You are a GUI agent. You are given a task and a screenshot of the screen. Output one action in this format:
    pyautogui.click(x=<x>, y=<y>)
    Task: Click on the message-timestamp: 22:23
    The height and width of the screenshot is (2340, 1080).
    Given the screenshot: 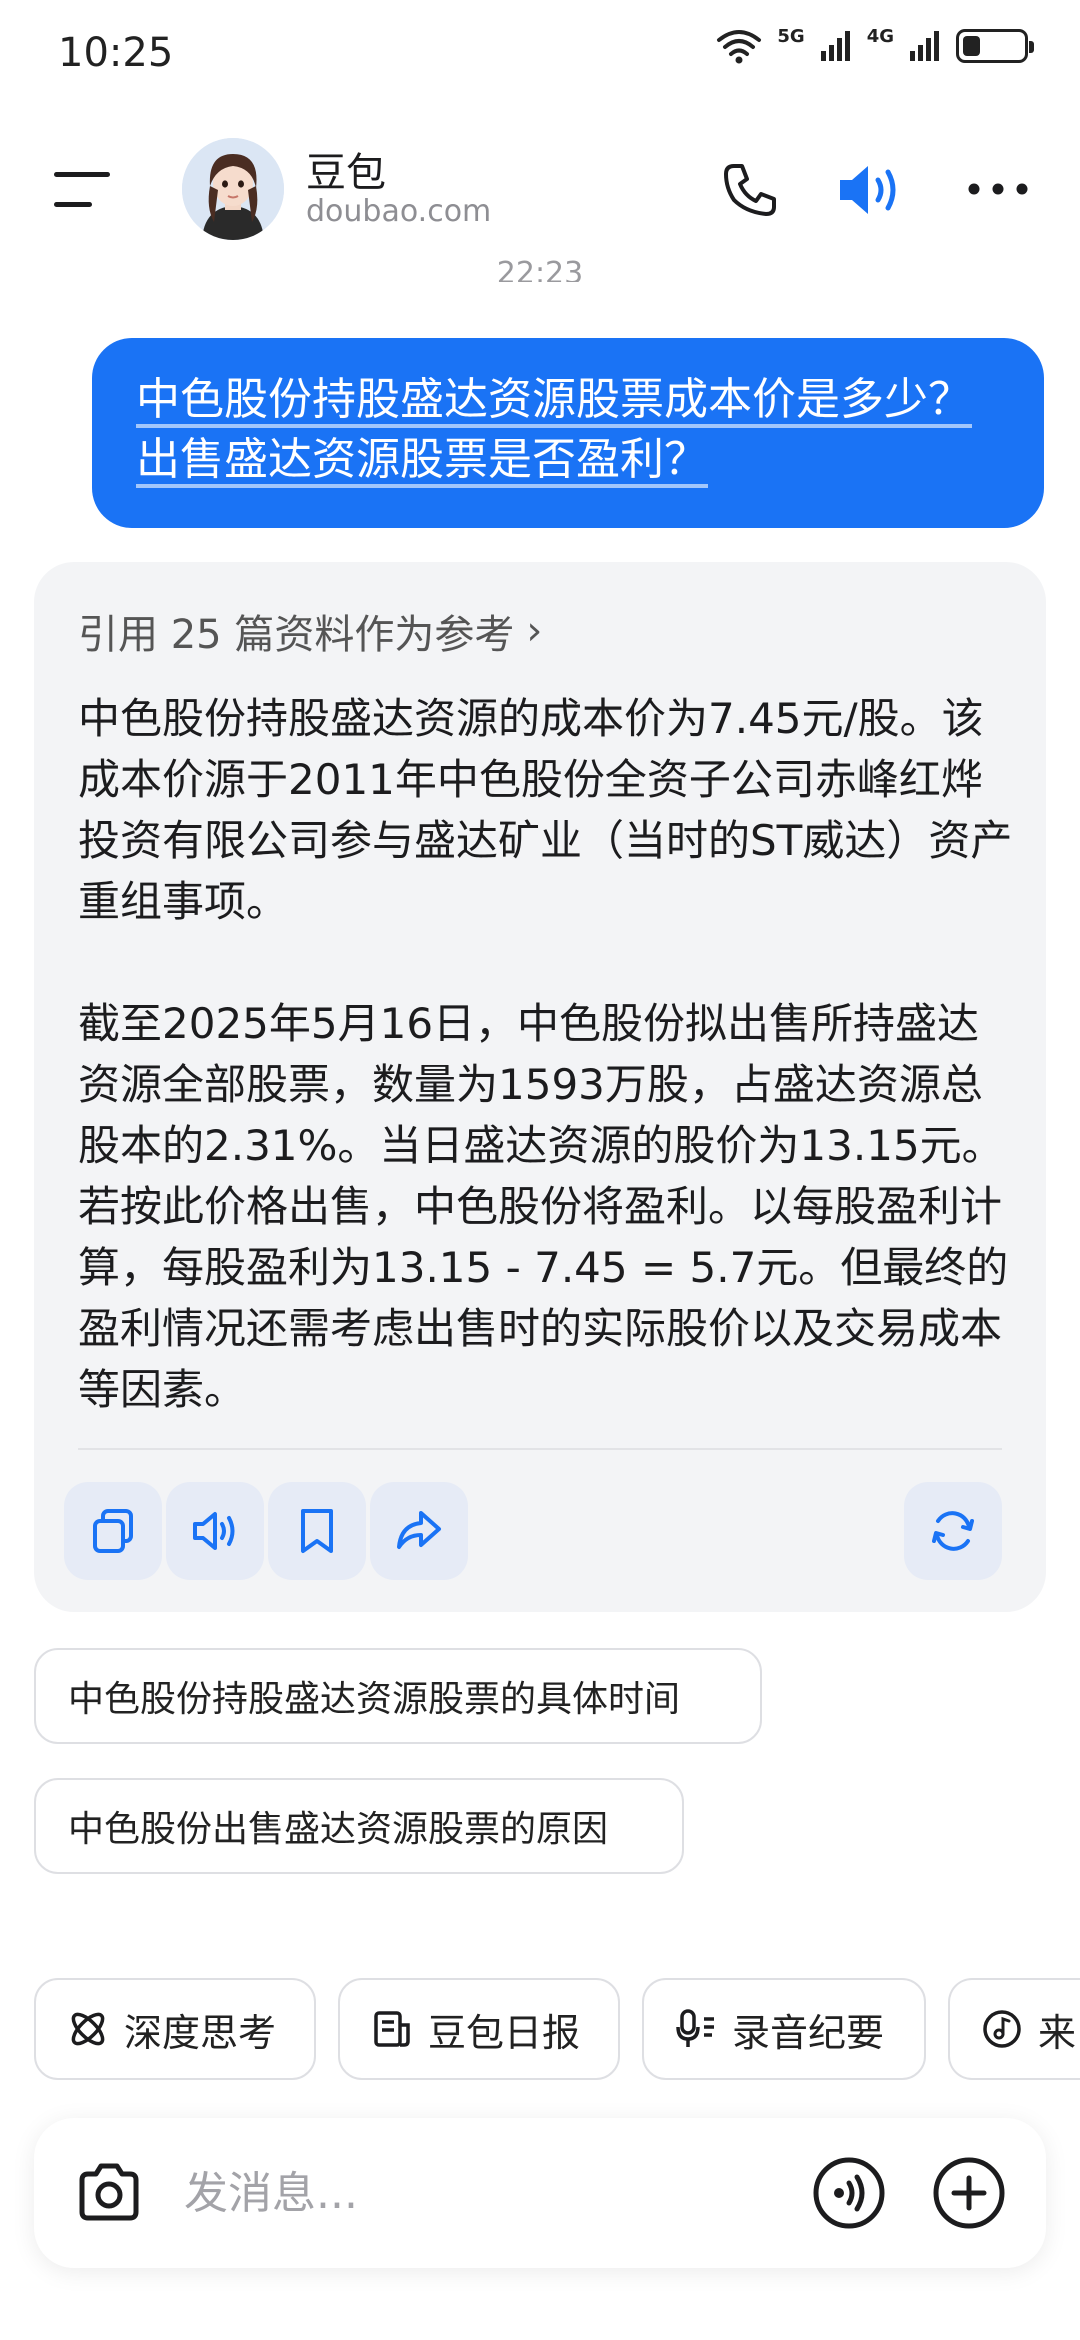 What is the action you would take?
    pyautogui.click(x=540, y=269)
    